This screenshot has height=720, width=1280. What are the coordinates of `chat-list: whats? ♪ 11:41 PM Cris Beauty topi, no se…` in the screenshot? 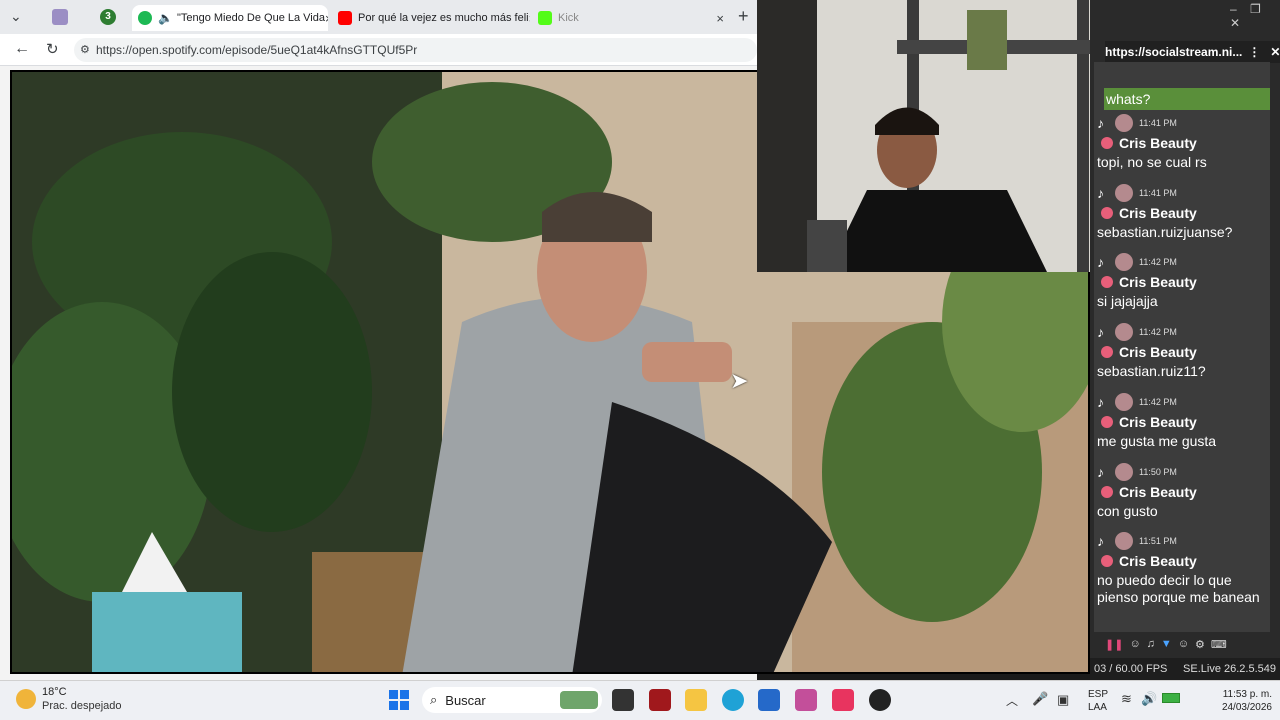 It's located at (1182, 347).